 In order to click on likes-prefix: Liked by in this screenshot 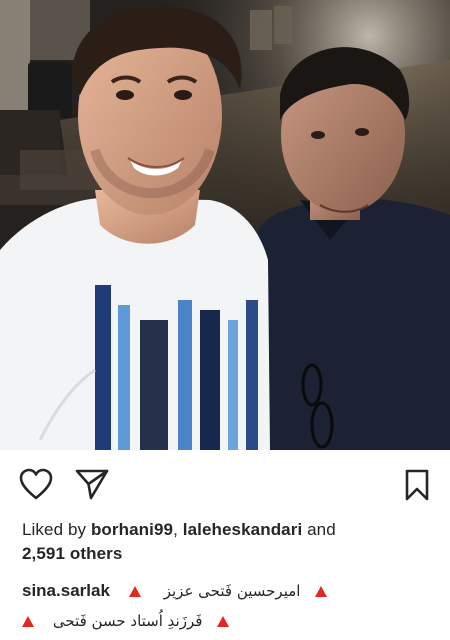, I will do `click(56, 529)`.